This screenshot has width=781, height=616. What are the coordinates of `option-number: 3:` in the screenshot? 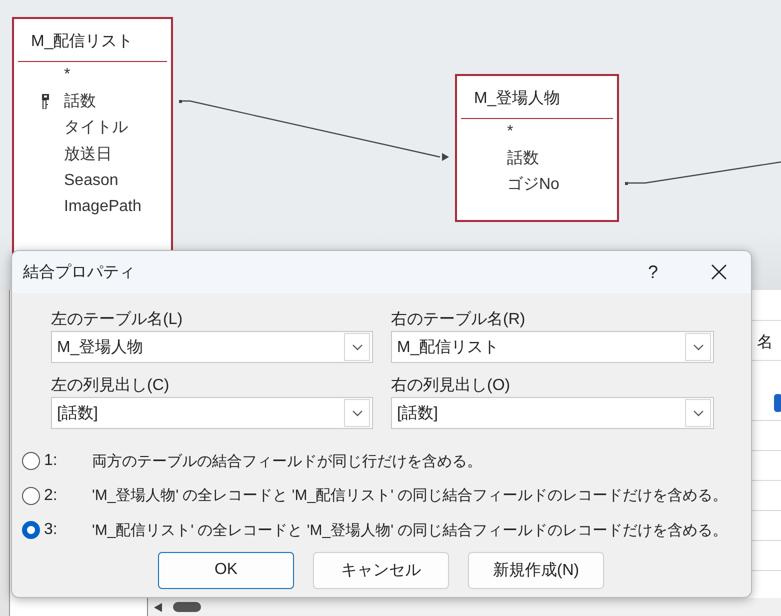 It's located at (50, 530).